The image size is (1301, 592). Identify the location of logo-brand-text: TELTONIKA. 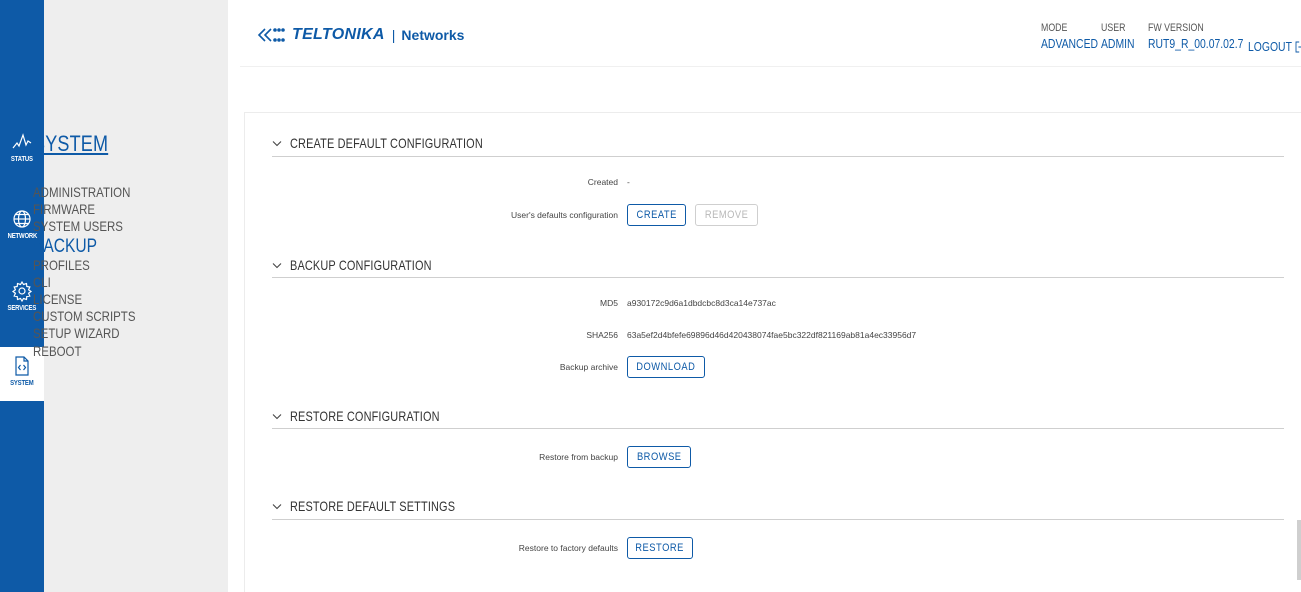
(338, 34).